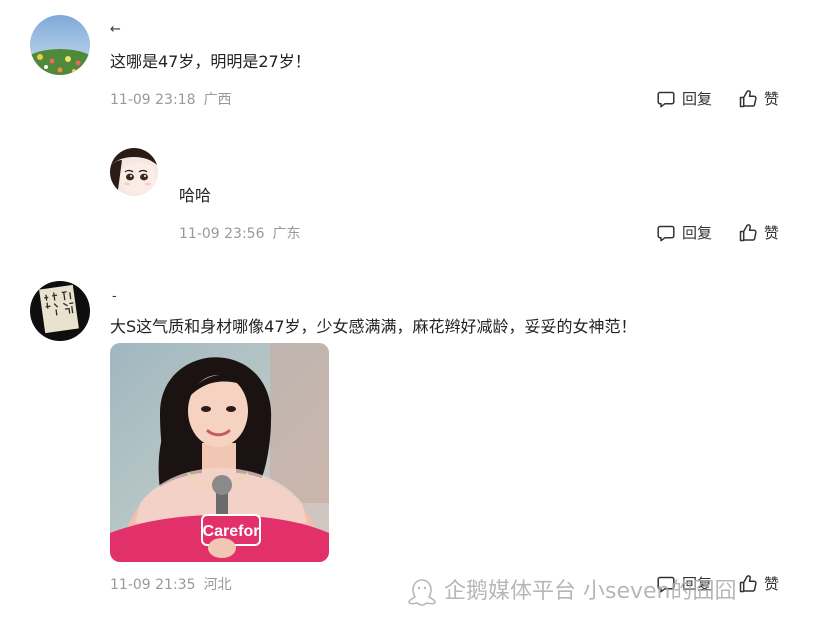 The image size is (824, 621). What do you see at coordinates (114, 297) in the screenshot?
I see `username: -` at bounding box center [114, 297].